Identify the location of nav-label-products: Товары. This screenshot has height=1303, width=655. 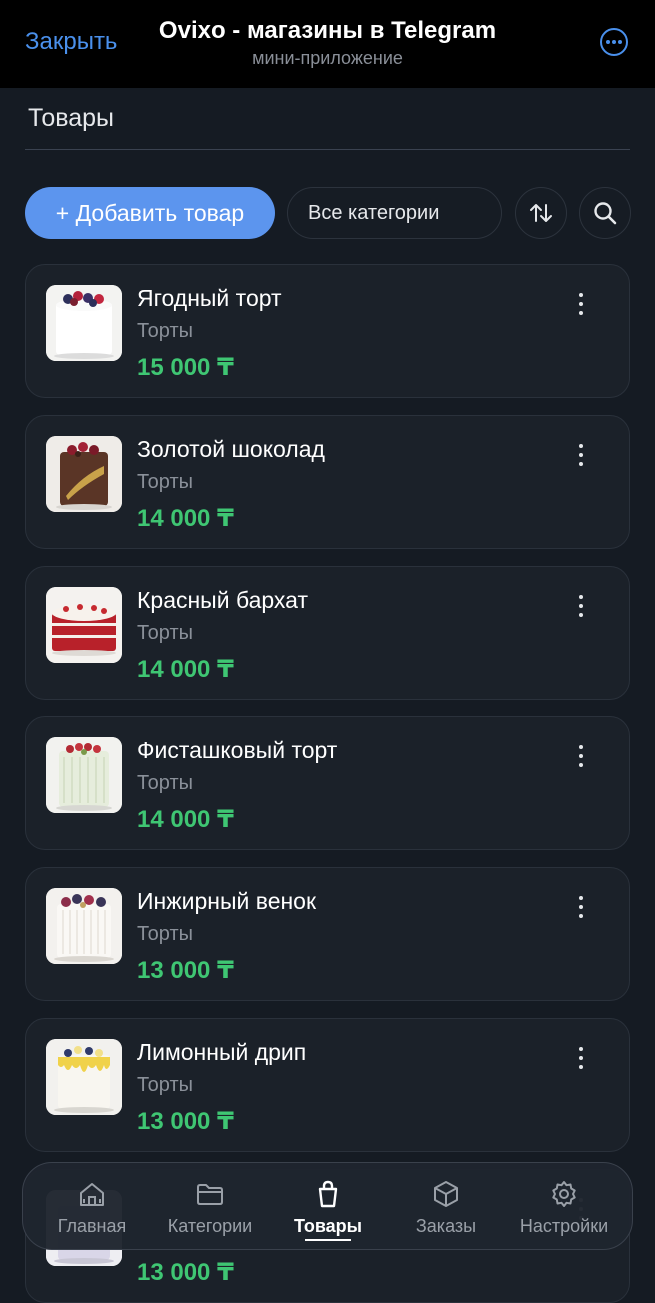
(328, 1226).